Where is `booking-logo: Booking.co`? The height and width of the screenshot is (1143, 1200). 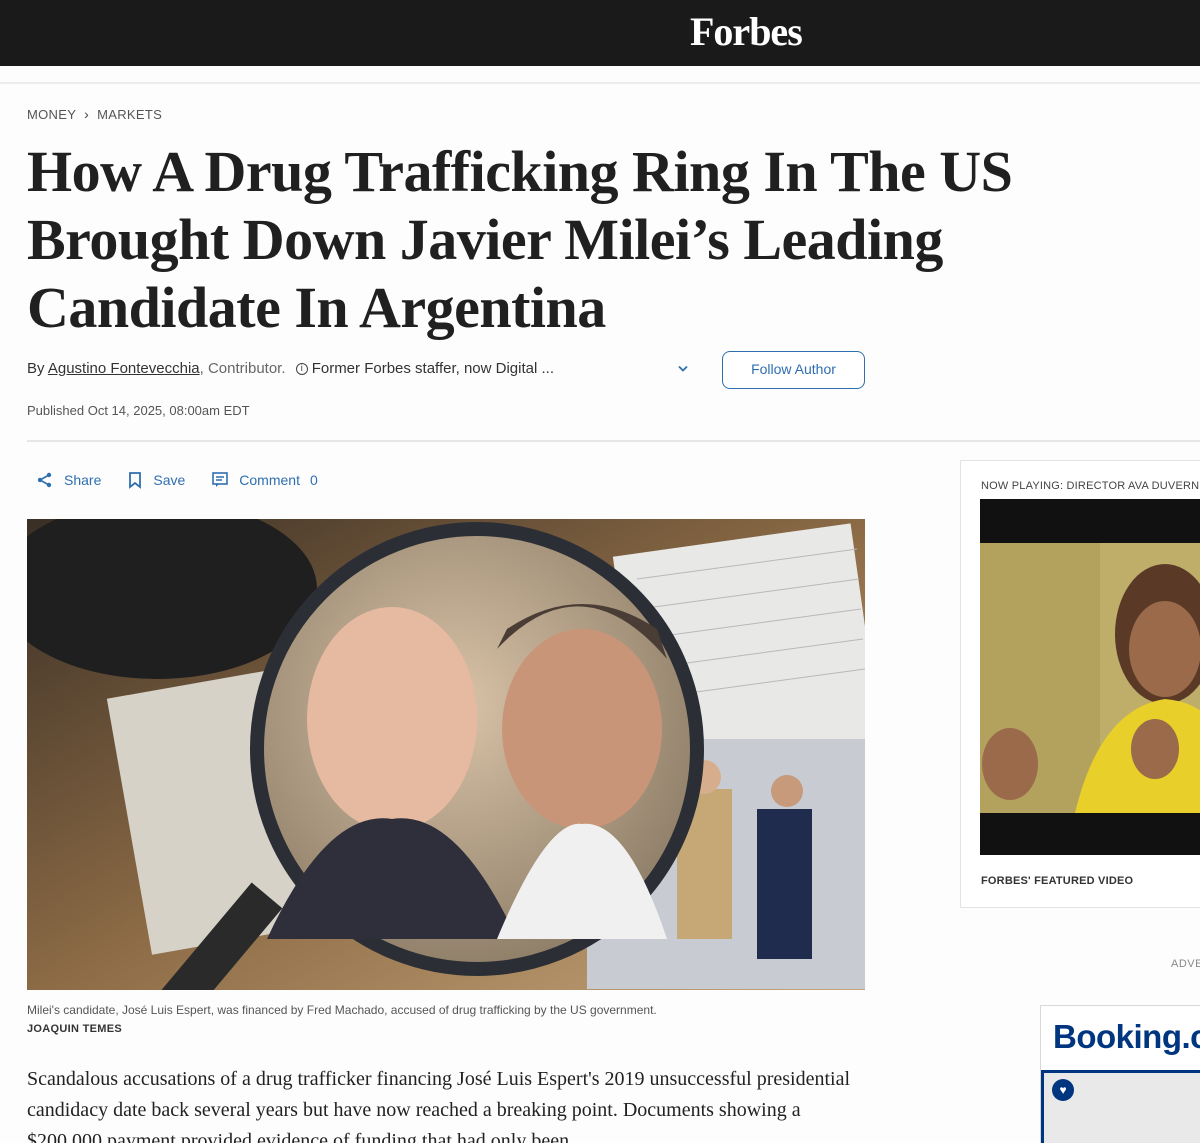
booking-logo: Booking.co is located at coordinates (1126, 1036).